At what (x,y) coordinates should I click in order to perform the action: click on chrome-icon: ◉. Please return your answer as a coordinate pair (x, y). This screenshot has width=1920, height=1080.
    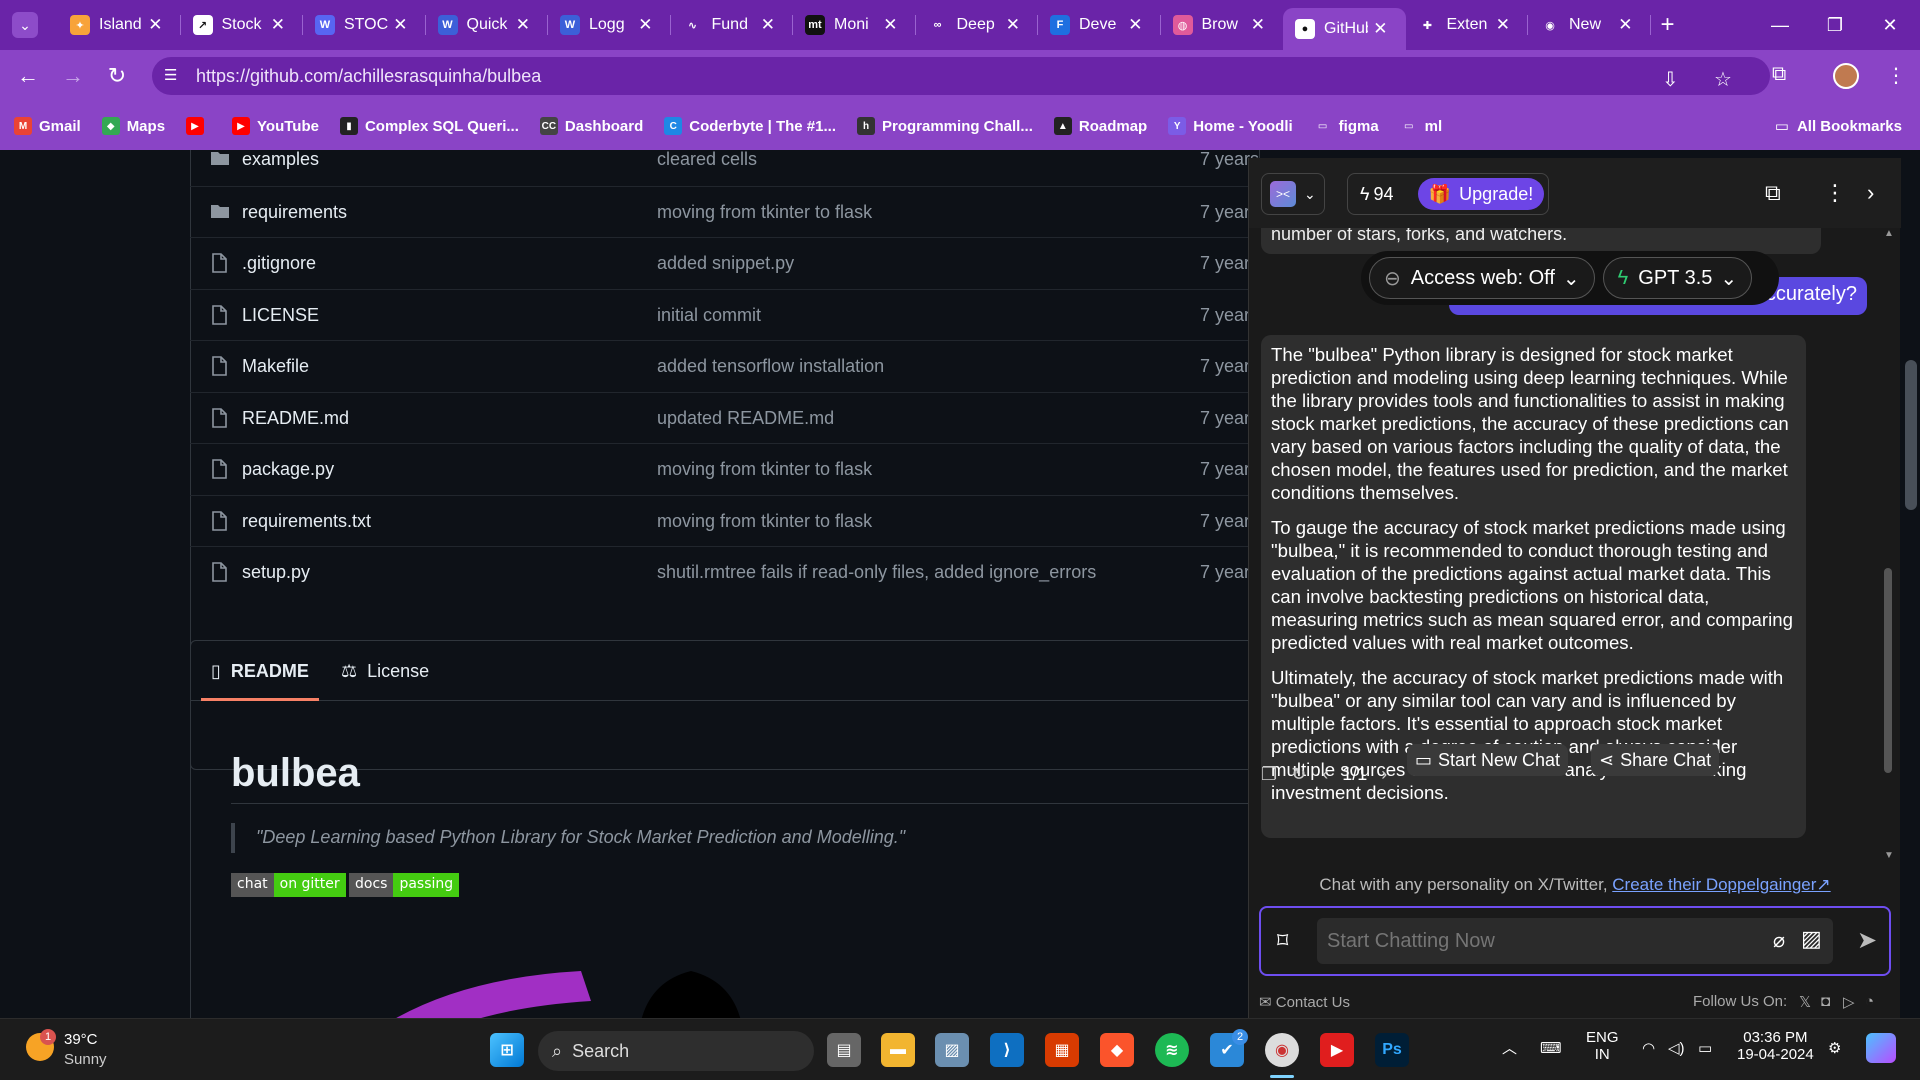
    Looking at the image, I should click on (1282, 1050).